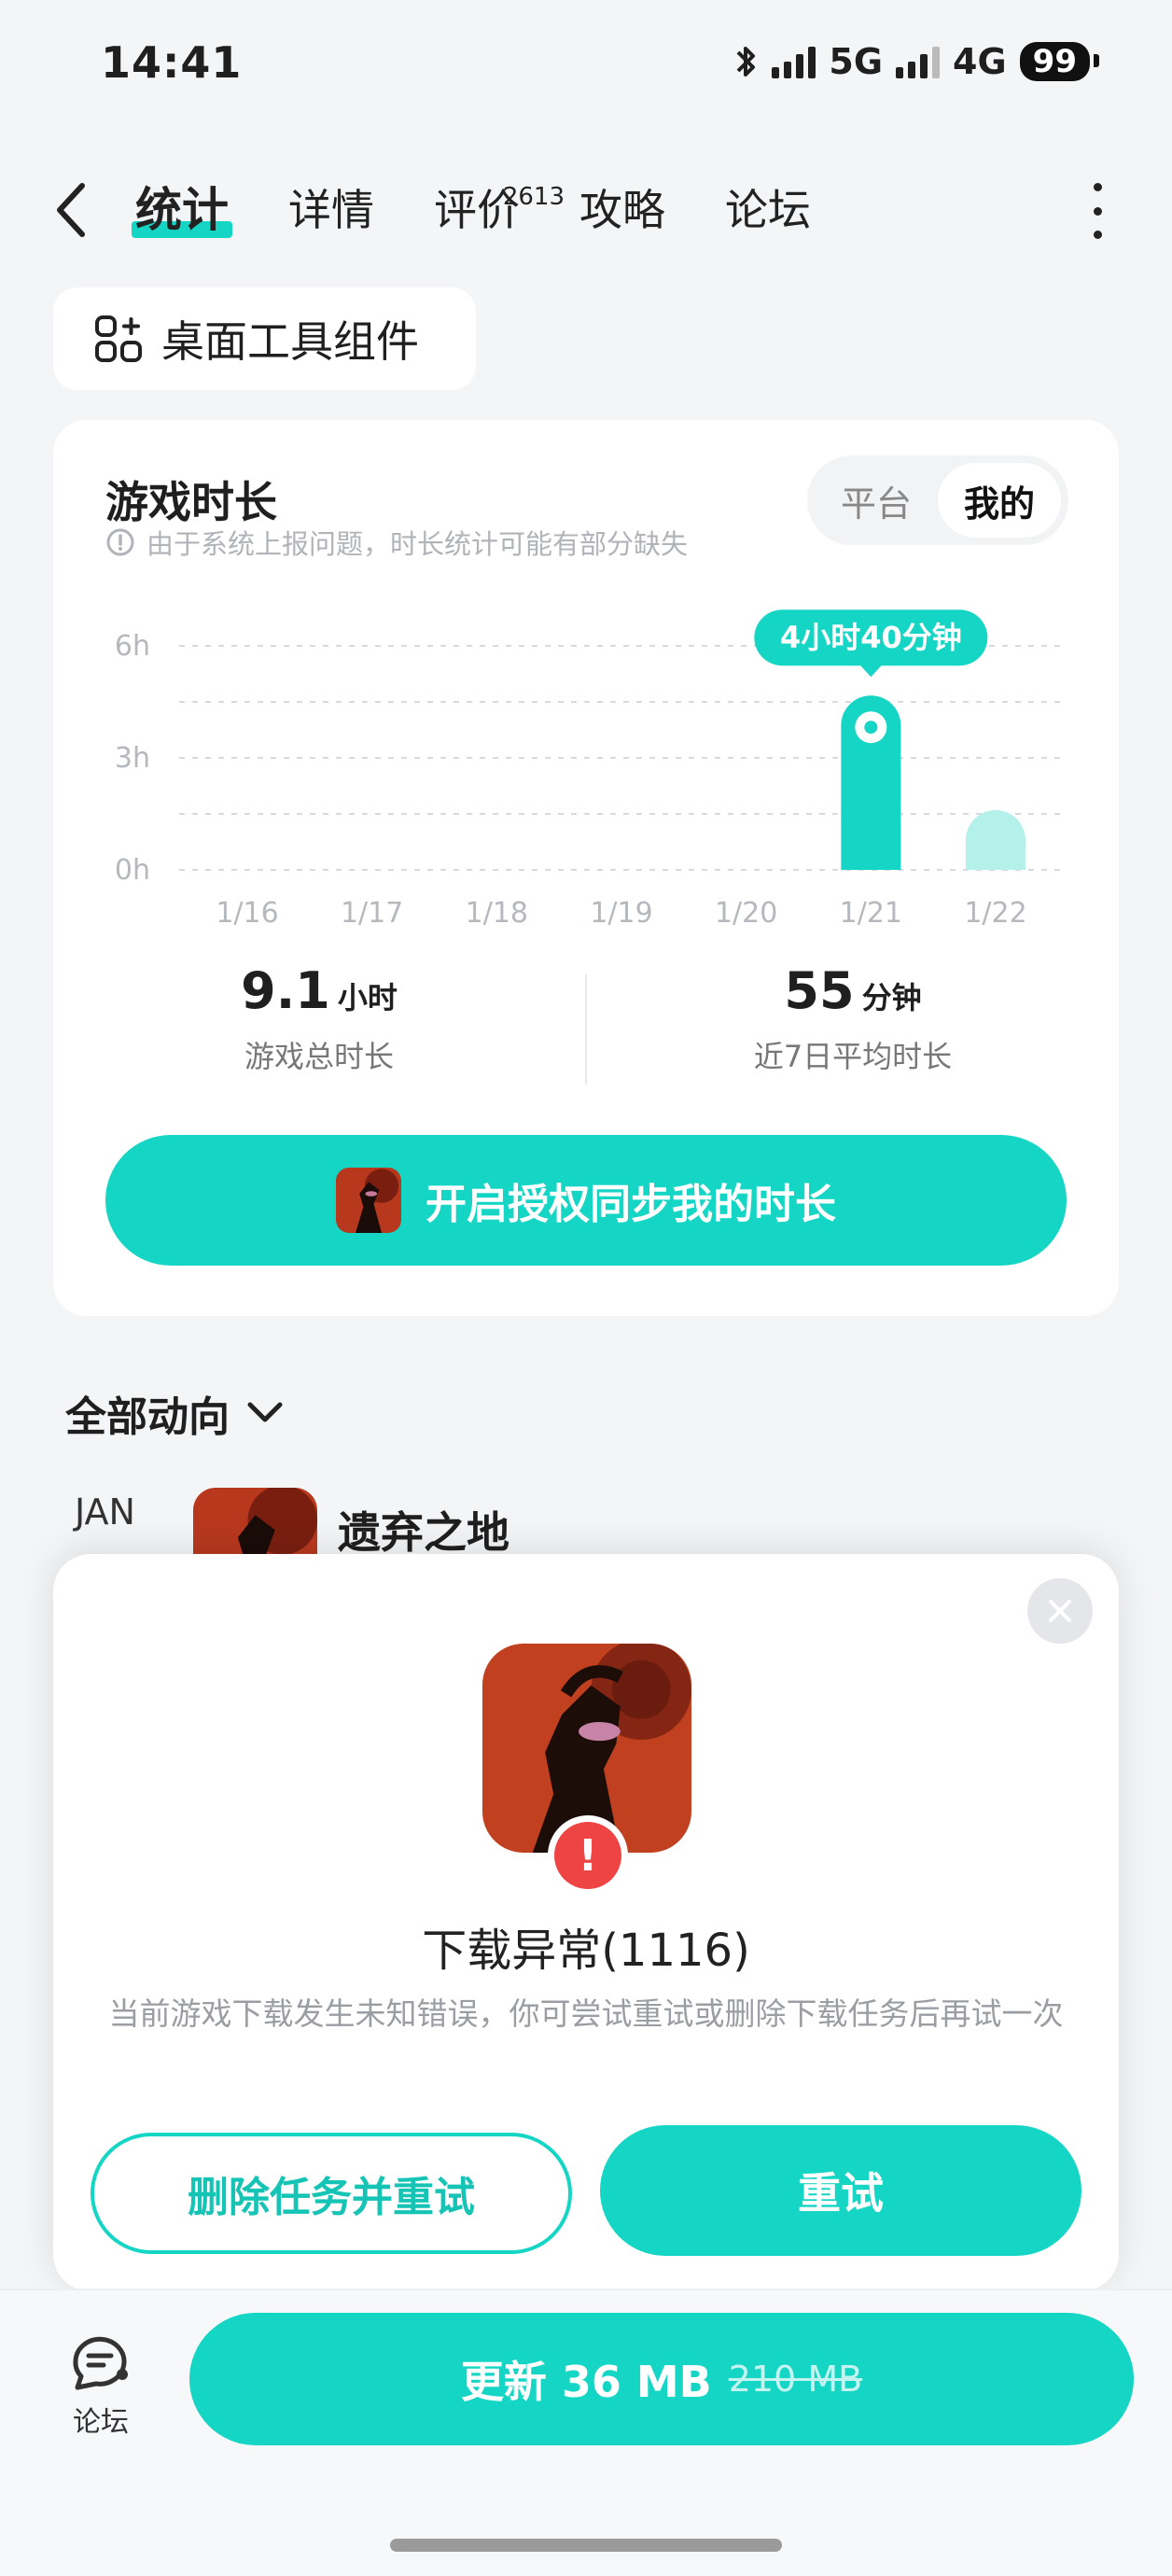 The width and height of the screenshot is (1172, 2576). I want to click on dialog-description: 当前游戏下载发生未知错误，你可尝试重试或删除下载任务后再试一次, so click(586, 2013).